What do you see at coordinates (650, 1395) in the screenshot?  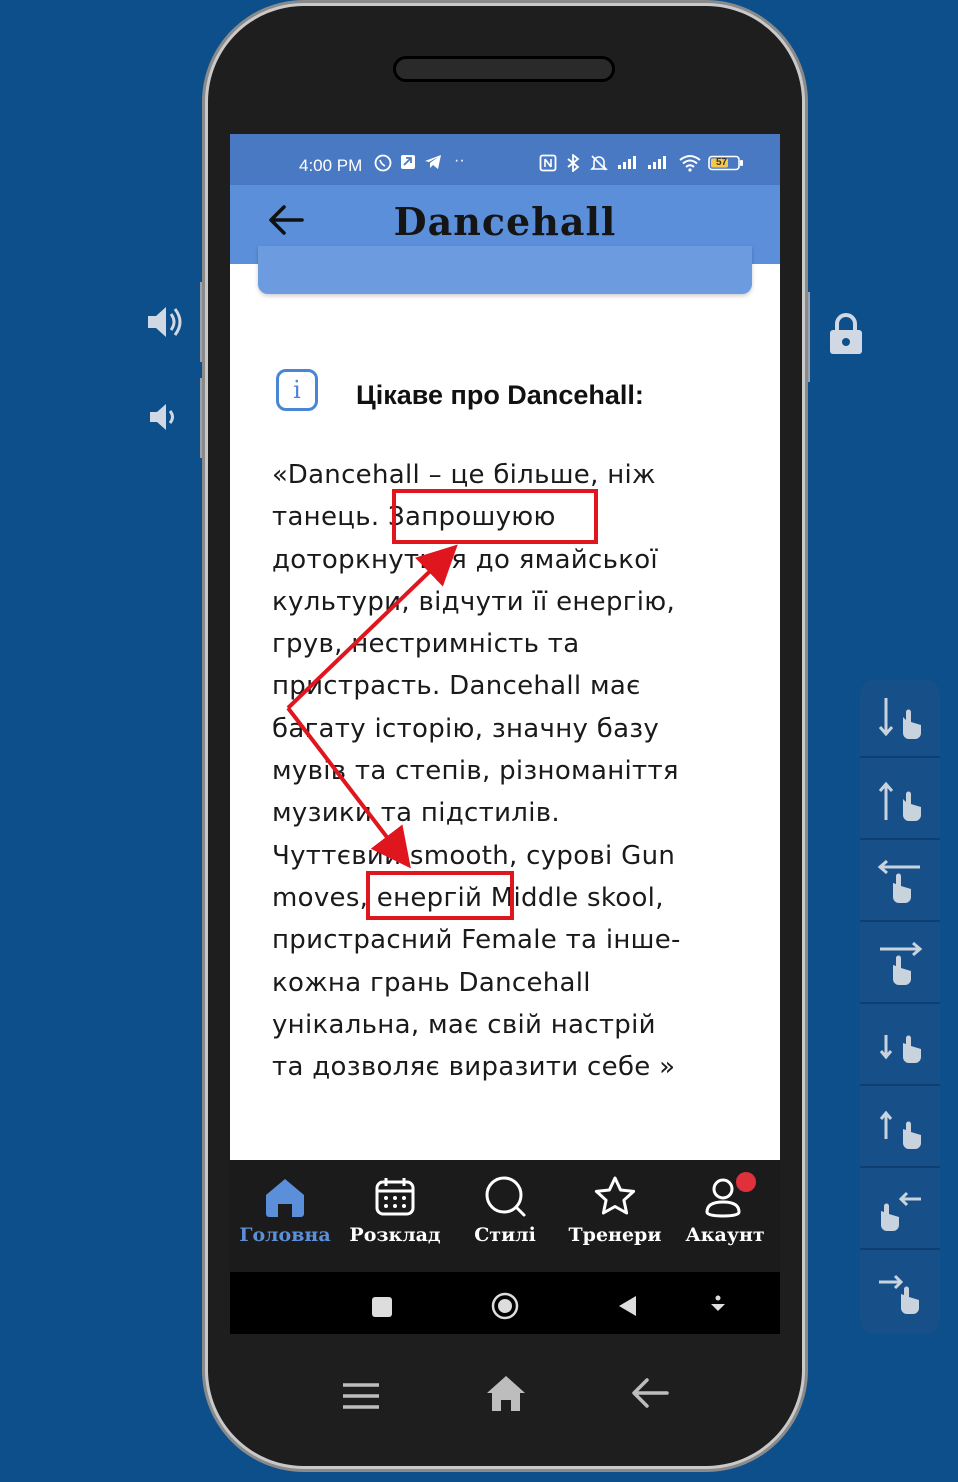 I see `back-arrow-icon` at bounding box center [650, 1395].